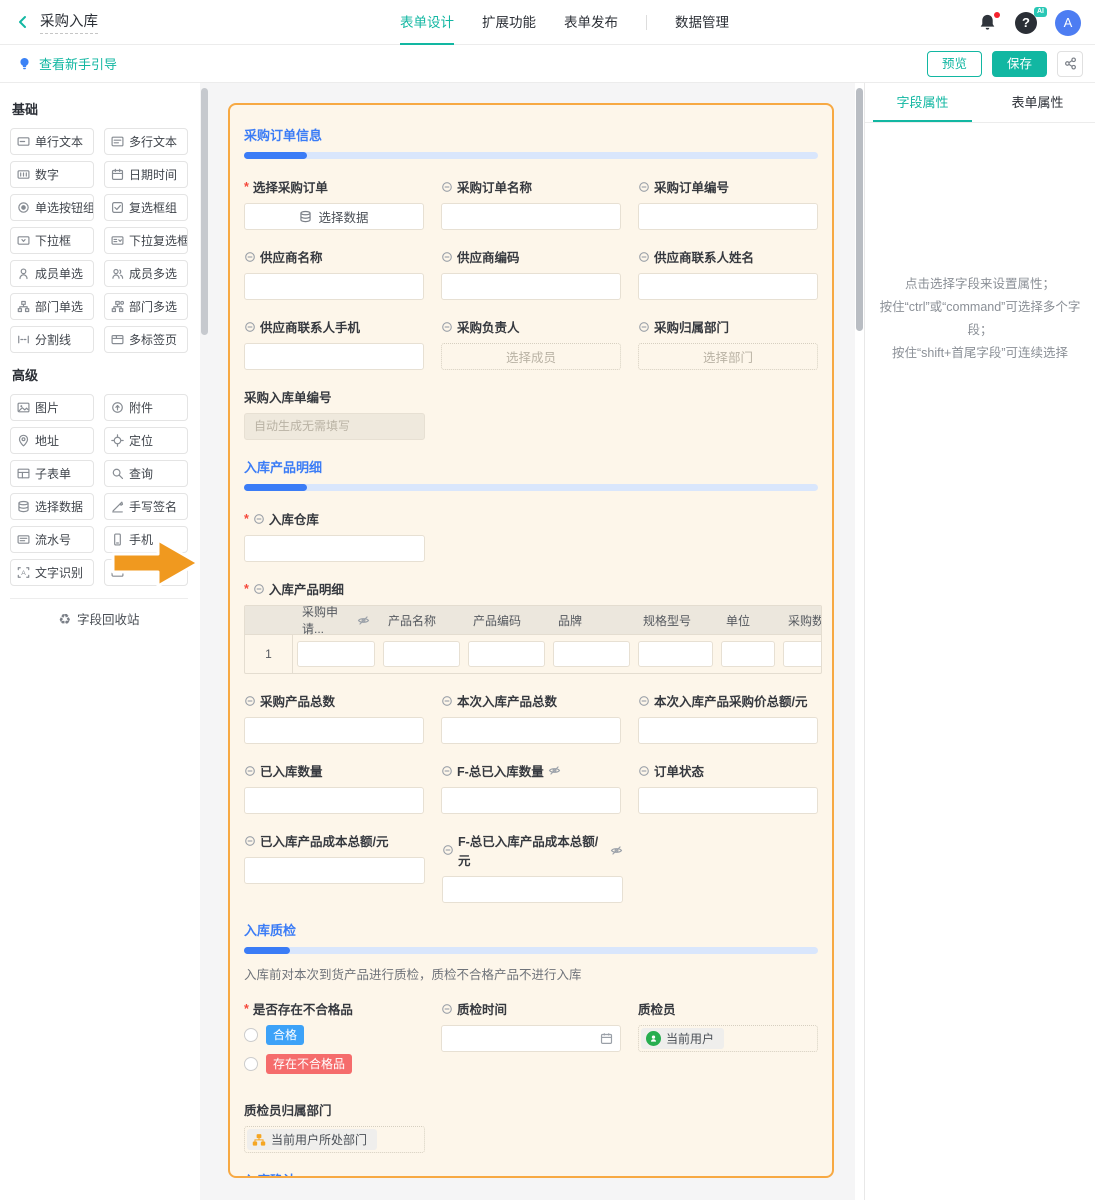  I want to click on sidebar-item-多标签页: 多标签页, so click(146, 339).